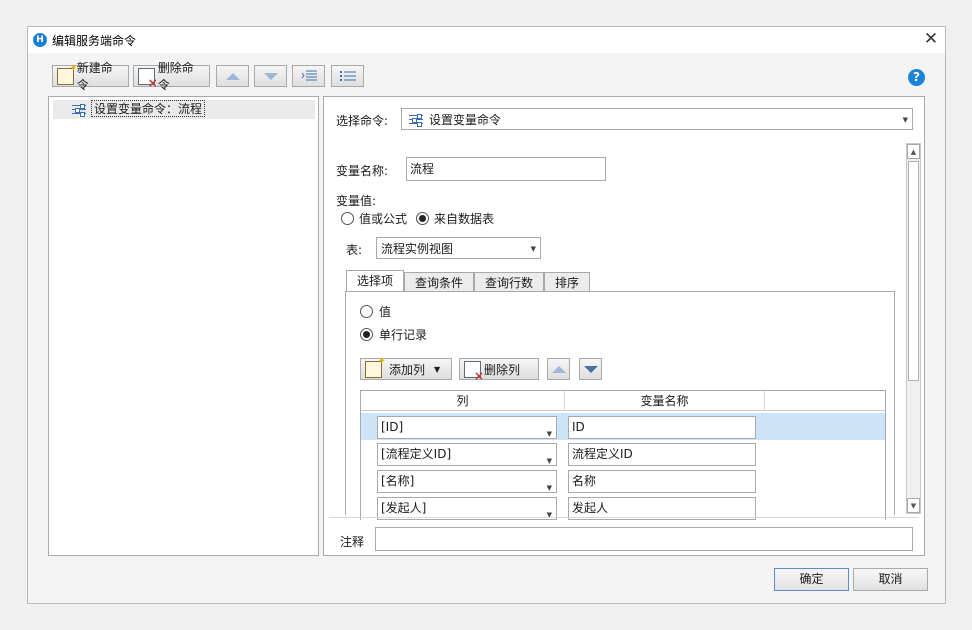  Describe the element at coordinates (148, 108) in the screenshot. I see `tree-item-label: 设置变量命令：流程` at that location.